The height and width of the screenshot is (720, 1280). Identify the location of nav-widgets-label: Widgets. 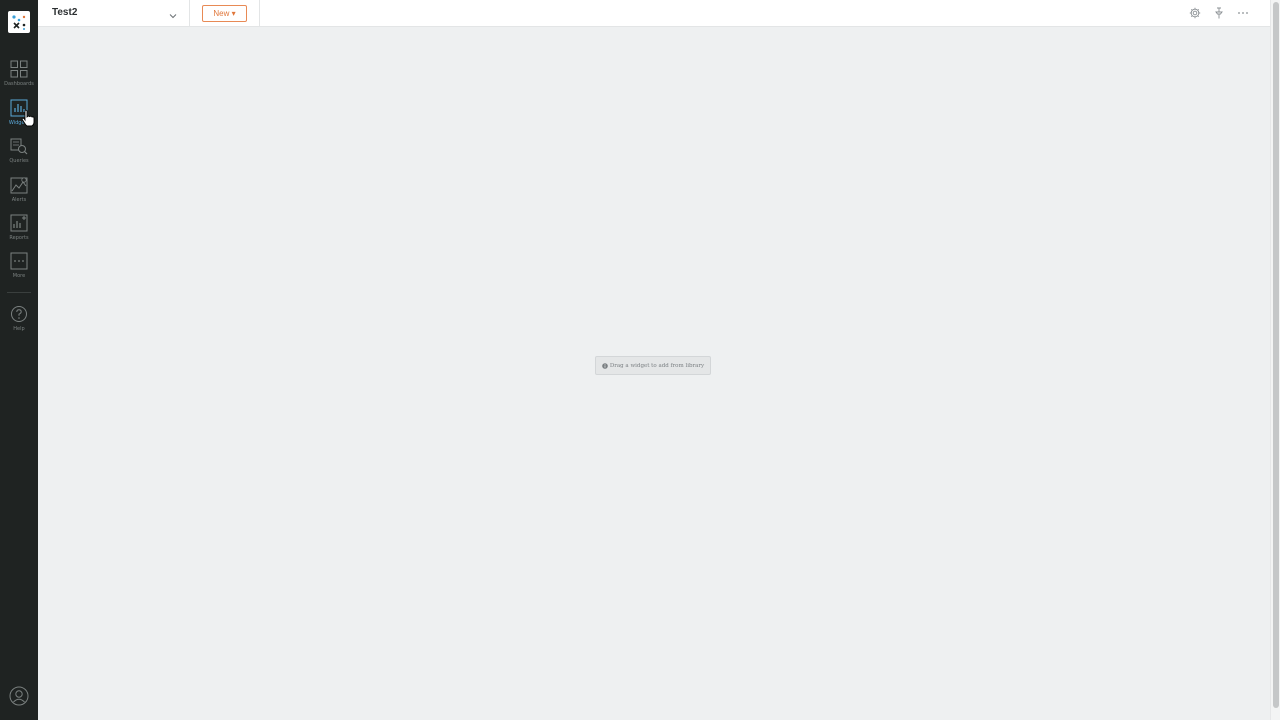
(19, 123).